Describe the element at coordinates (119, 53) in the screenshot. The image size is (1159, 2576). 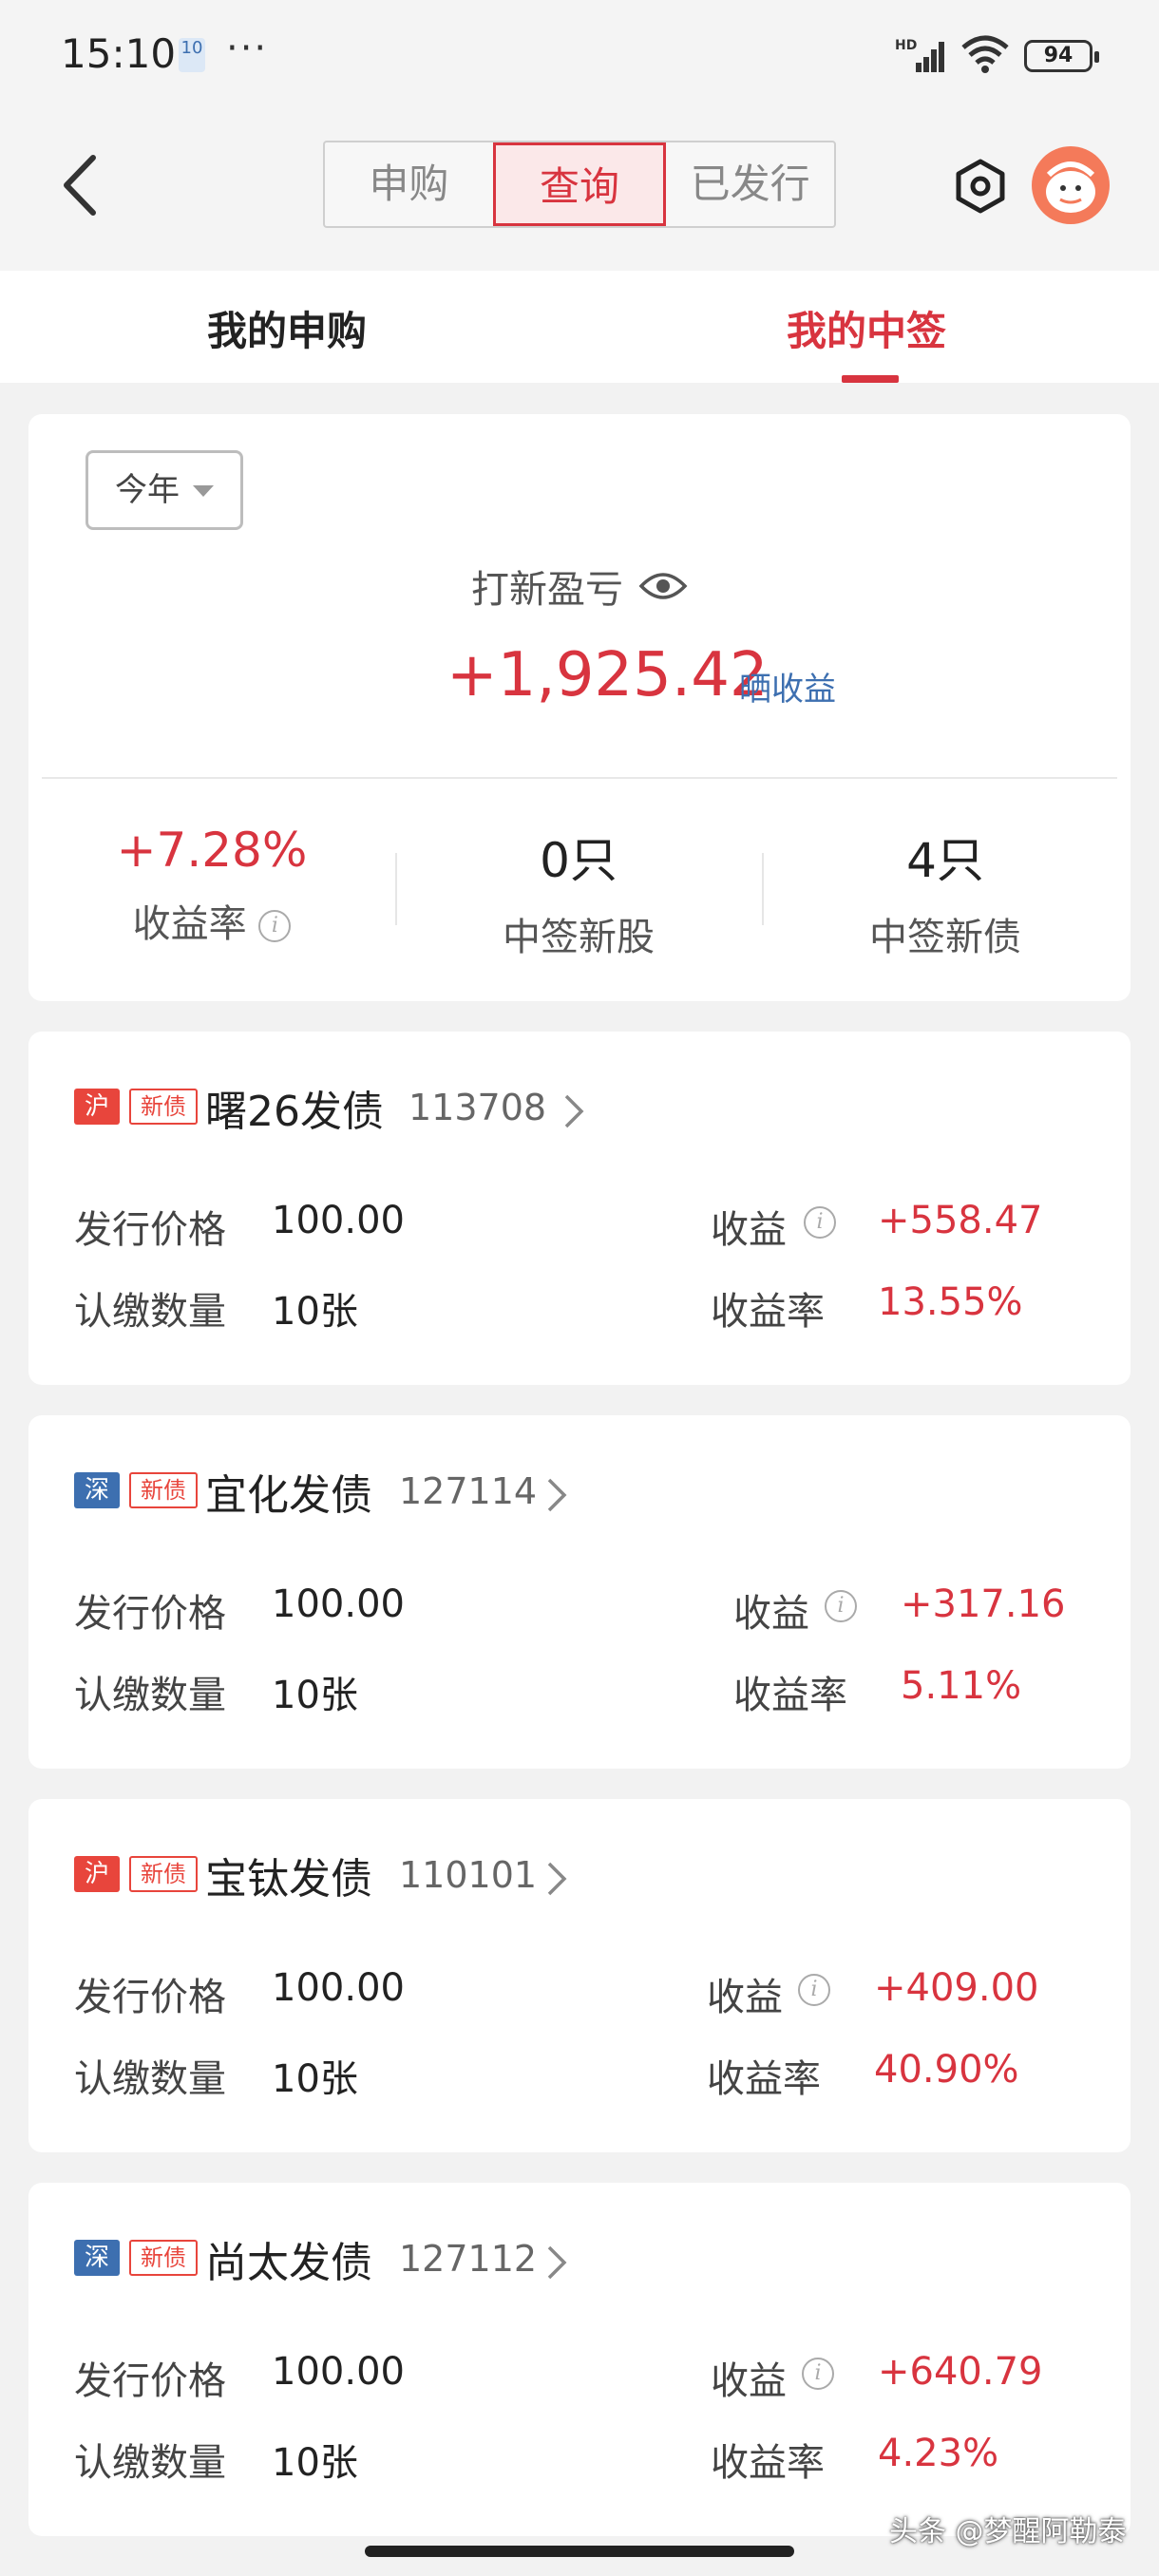
I see `status-time: 15:10` at that location.